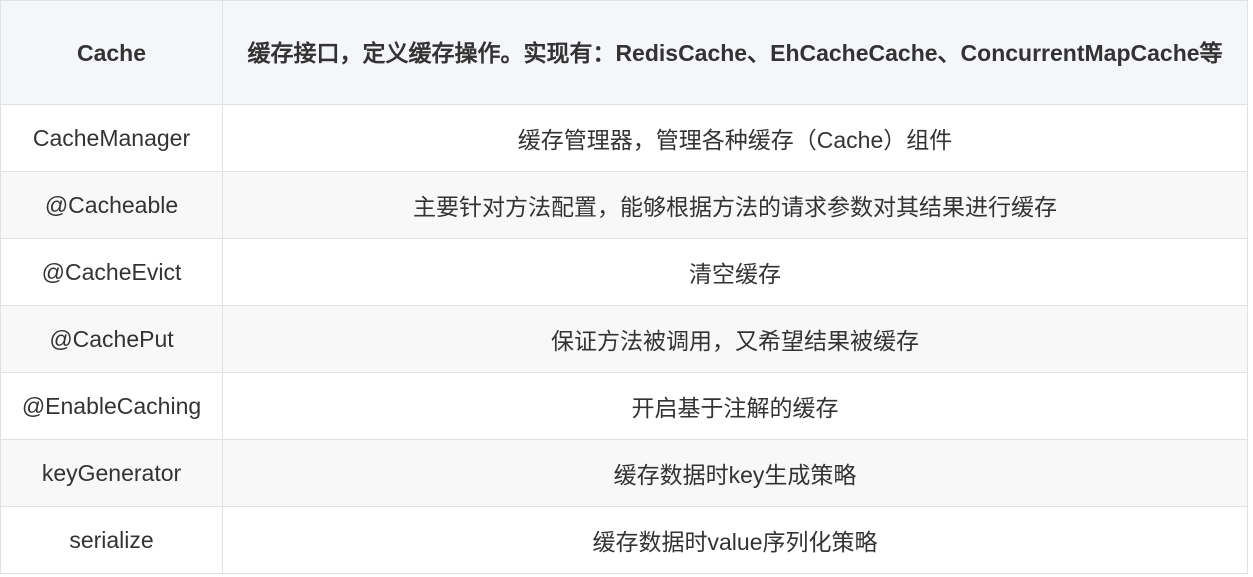  I want to click on table-row: keyGenerator 缓存数据时key生成策略, so click(624, 473).